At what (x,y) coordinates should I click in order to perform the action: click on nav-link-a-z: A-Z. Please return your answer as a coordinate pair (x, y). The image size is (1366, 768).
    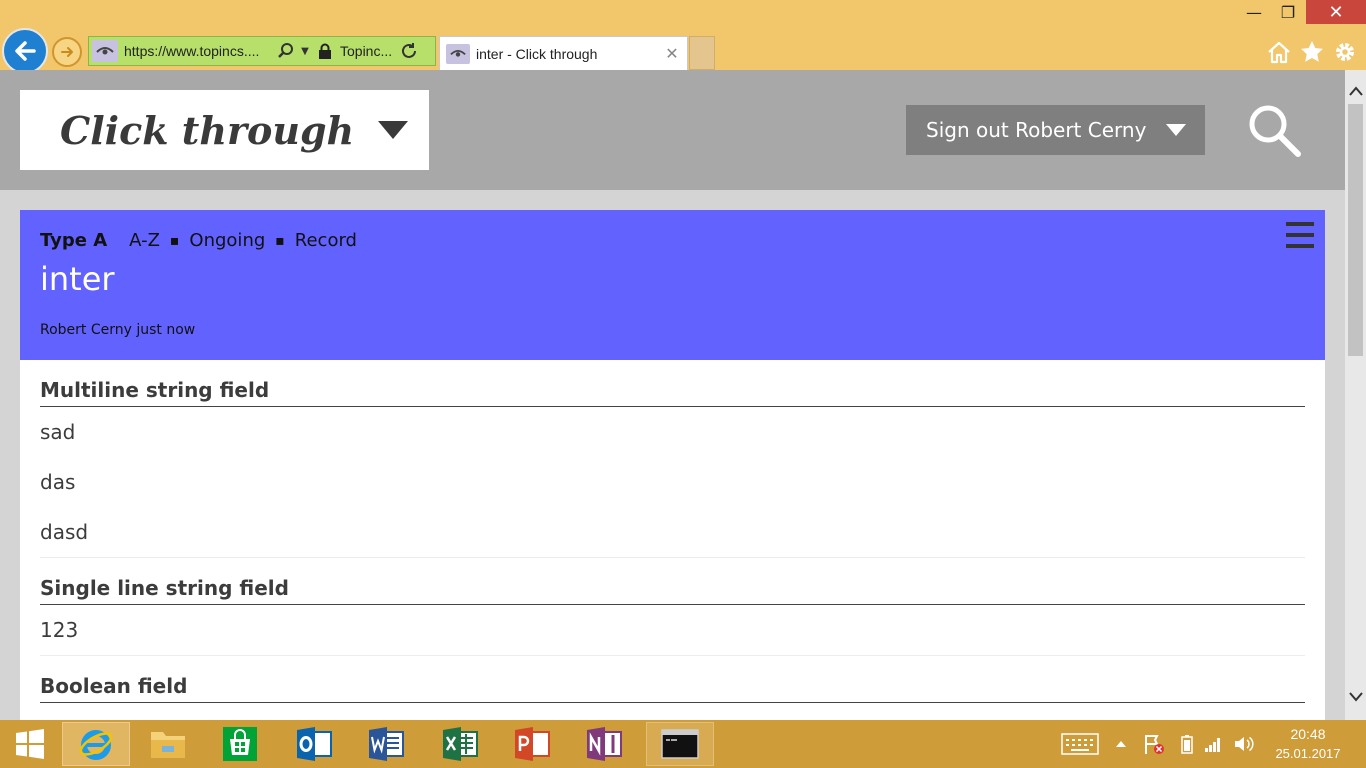
    Looking at the image, I should click on (144, 240).